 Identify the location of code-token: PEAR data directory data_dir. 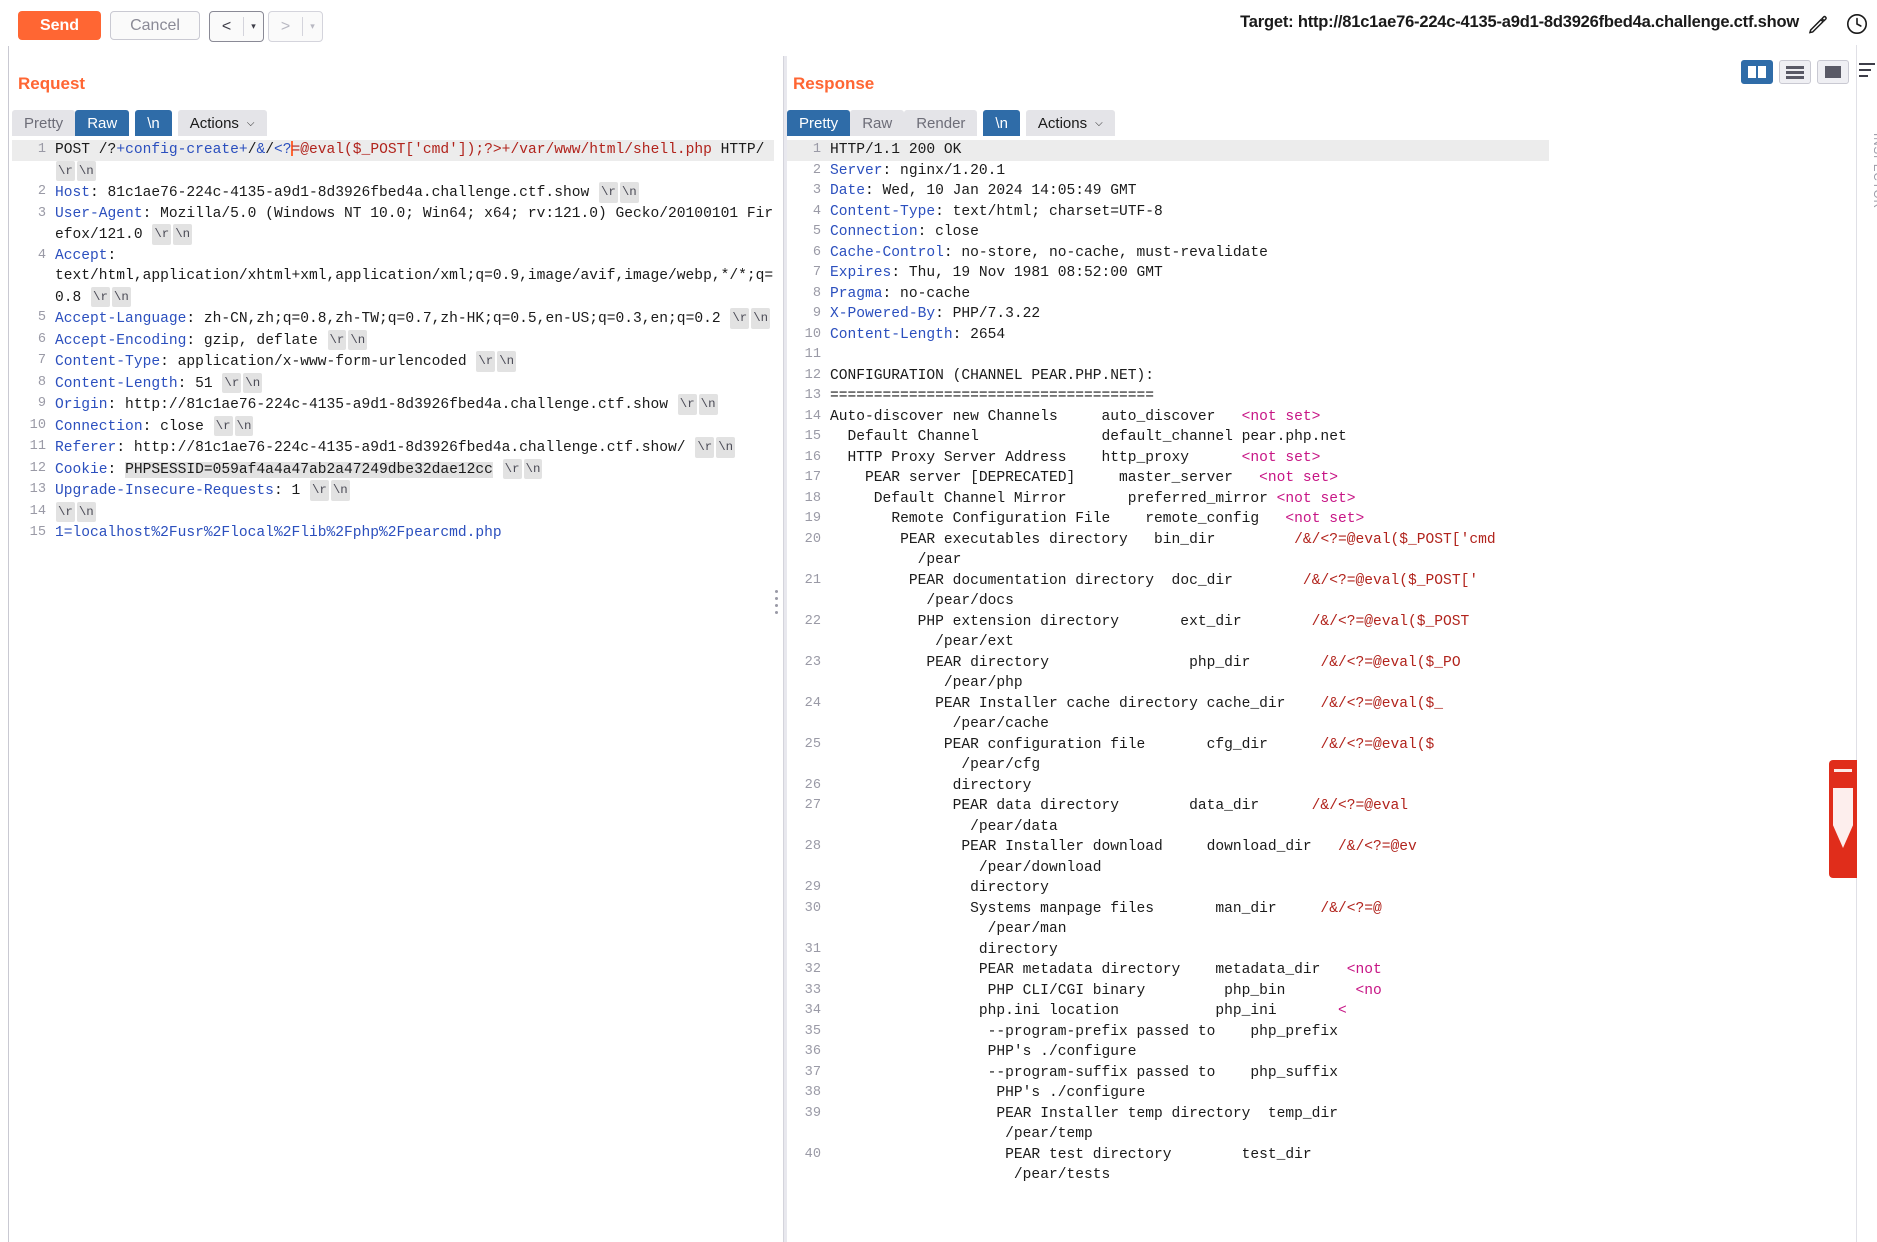
(1058, 806).